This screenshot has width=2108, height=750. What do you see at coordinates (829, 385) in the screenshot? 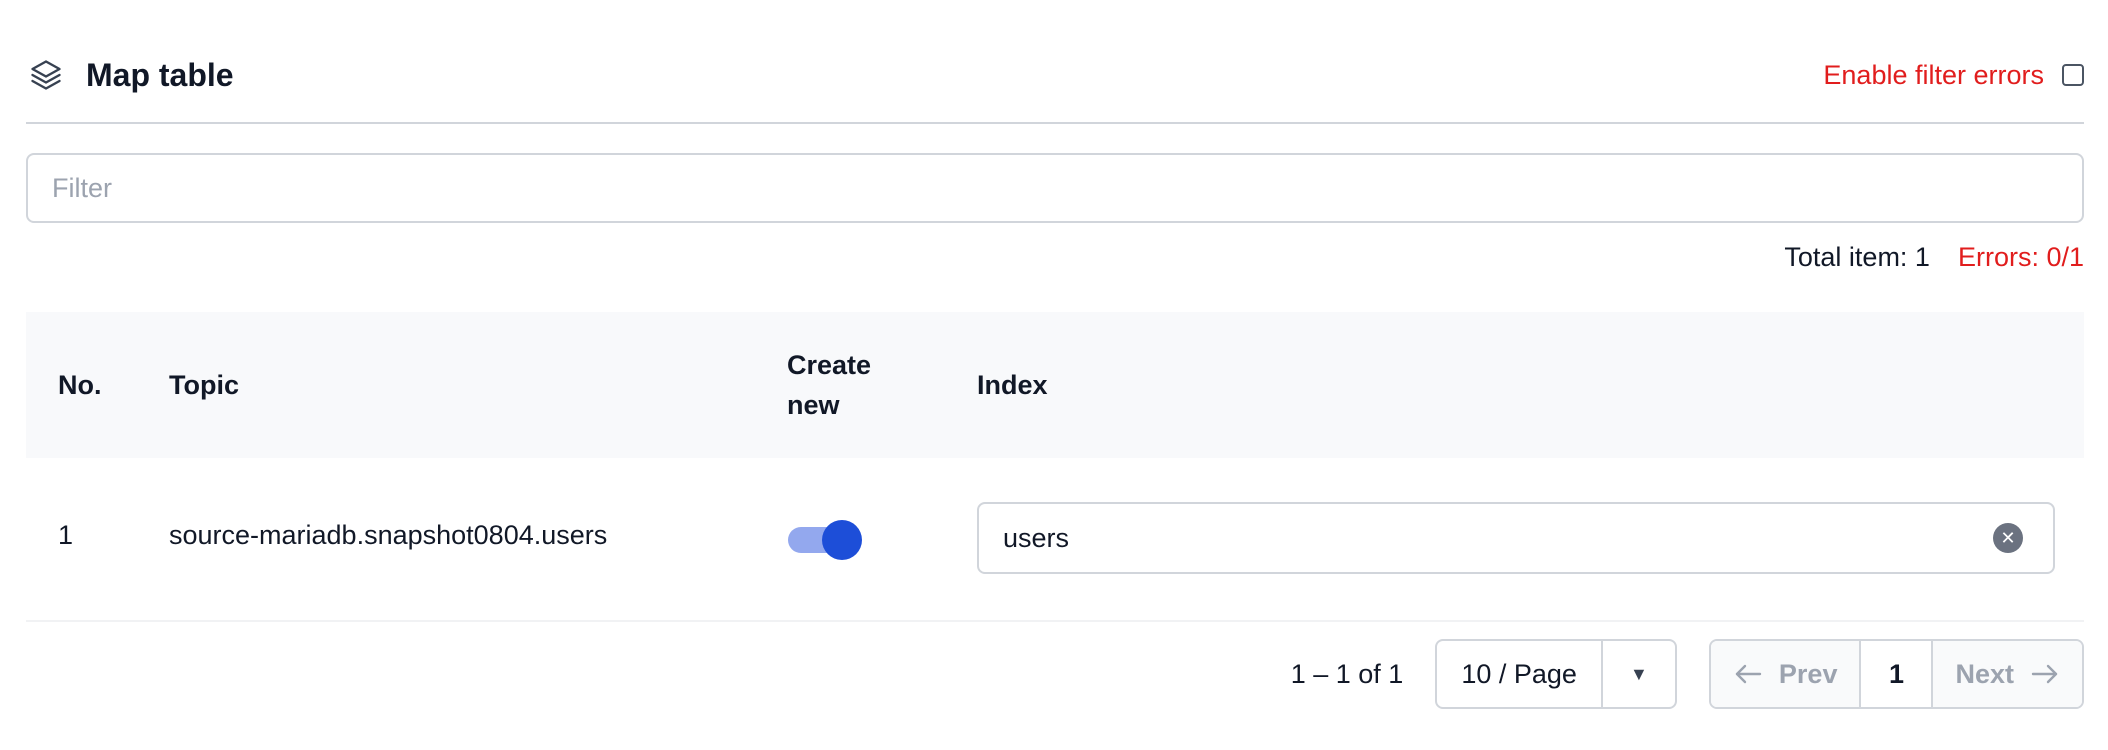
I see `column-header-create-new: Create new` at bounding box center [829, 385].